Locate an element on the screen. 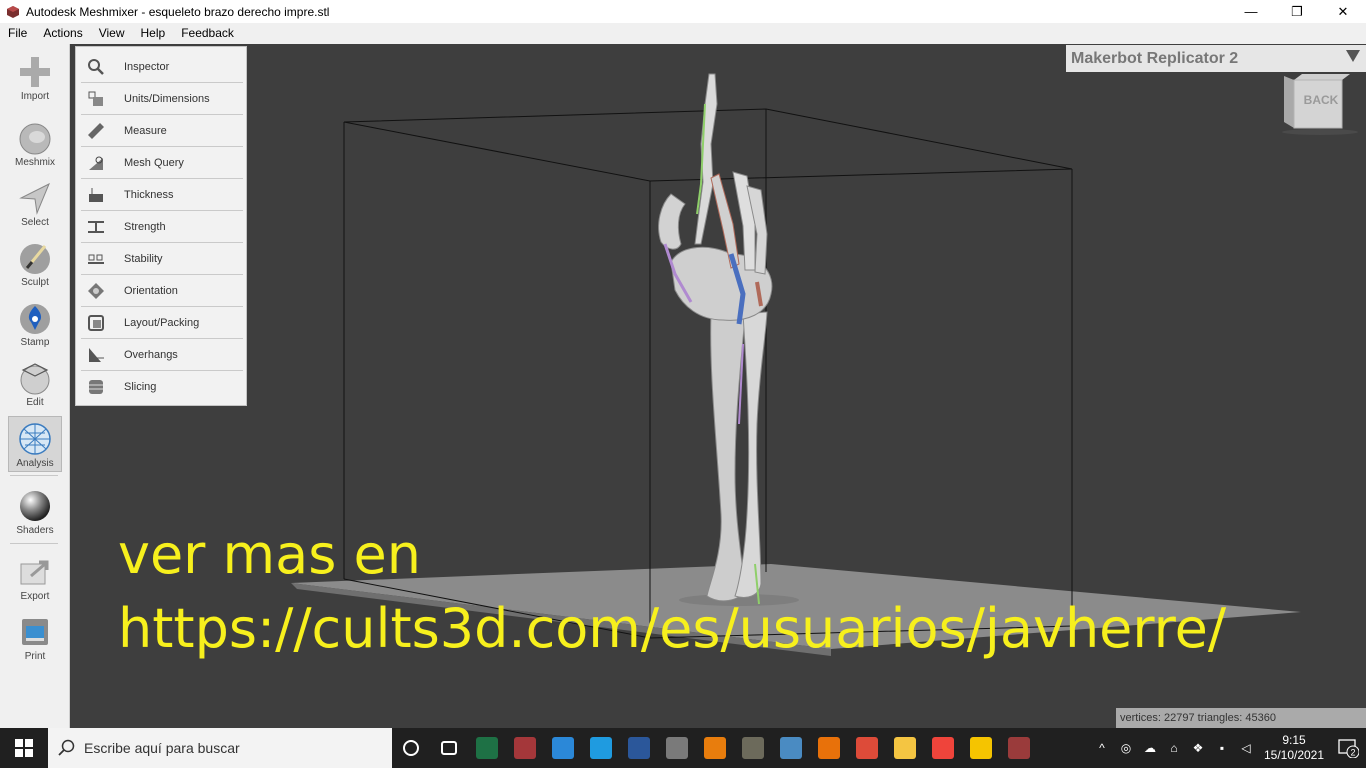 This screenshot has height=768, width=1366. units-dimensions-icon is located at coordinates (95, 98).